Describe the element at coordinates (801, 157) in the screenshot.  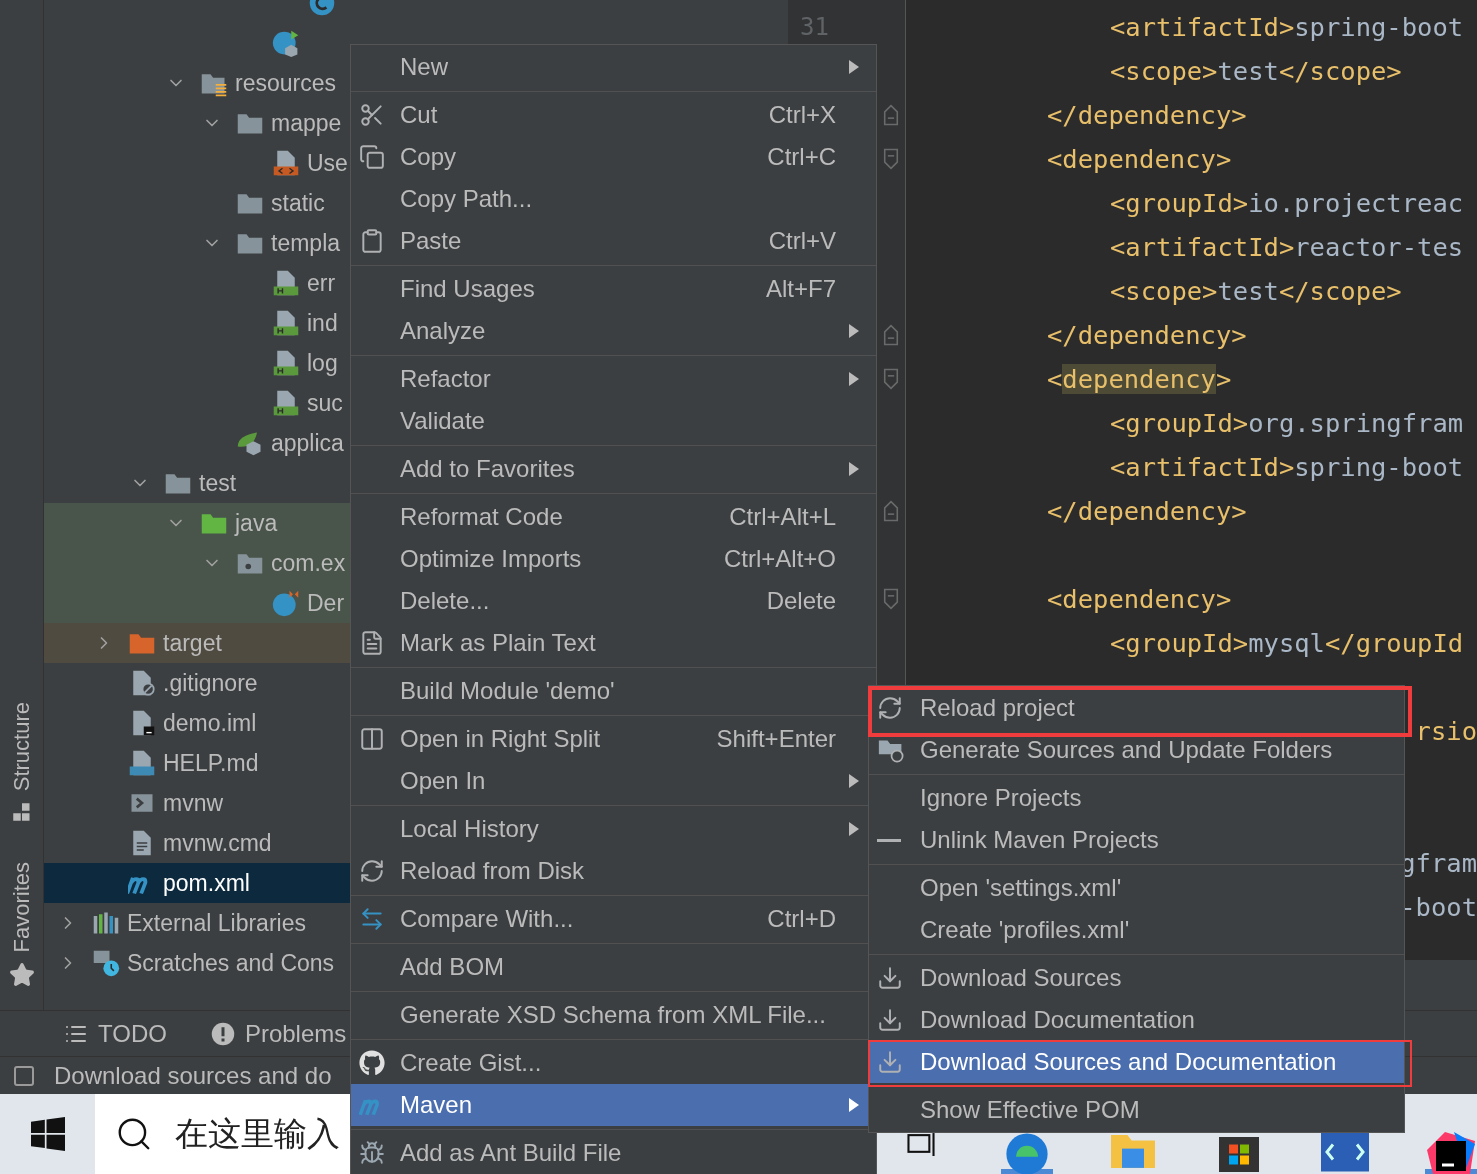
I see `shortcut-label: Ctrl+C` at that location.